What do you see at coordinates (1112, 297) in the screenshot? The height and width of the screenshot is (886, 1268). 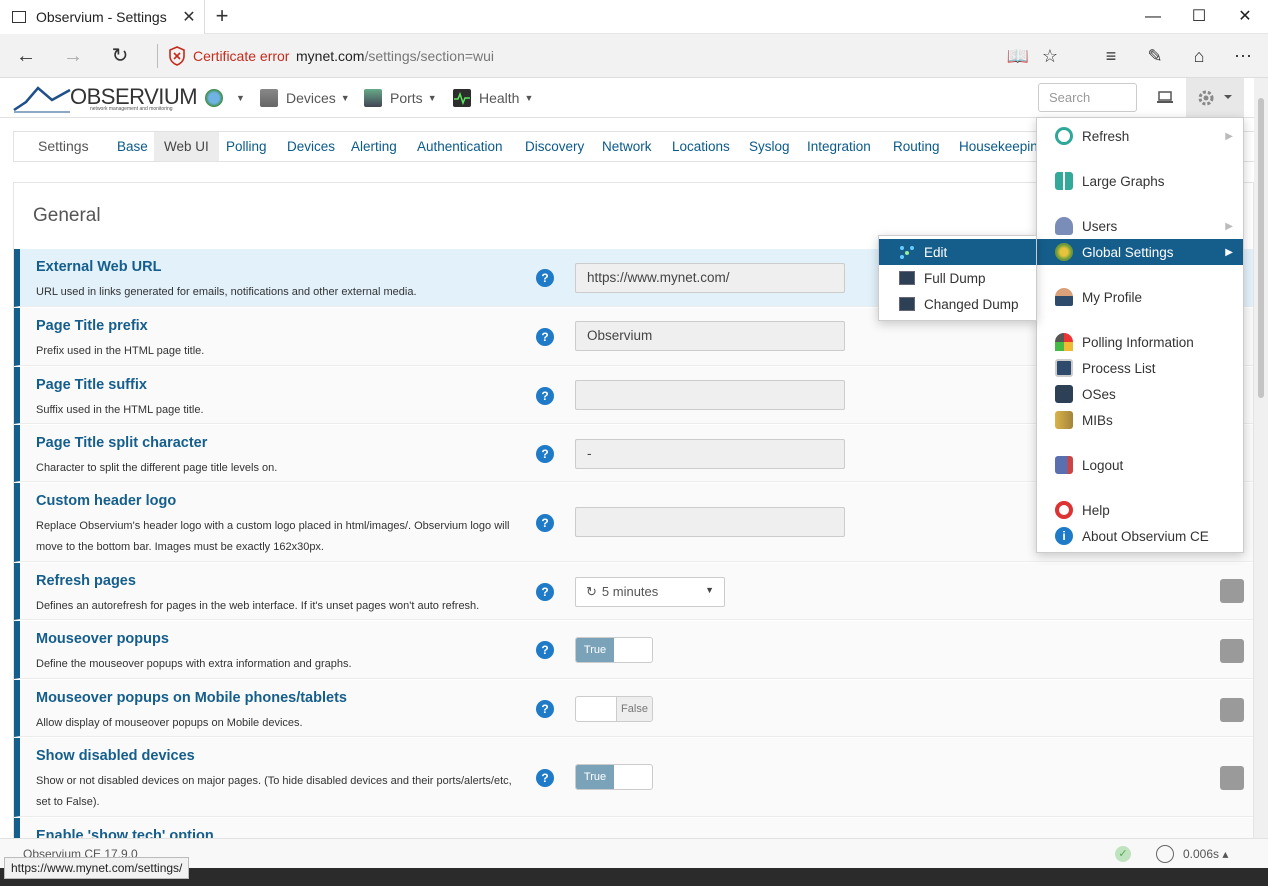 I see `menu-item-label: My Profile` at bounding box center [1112, 297].